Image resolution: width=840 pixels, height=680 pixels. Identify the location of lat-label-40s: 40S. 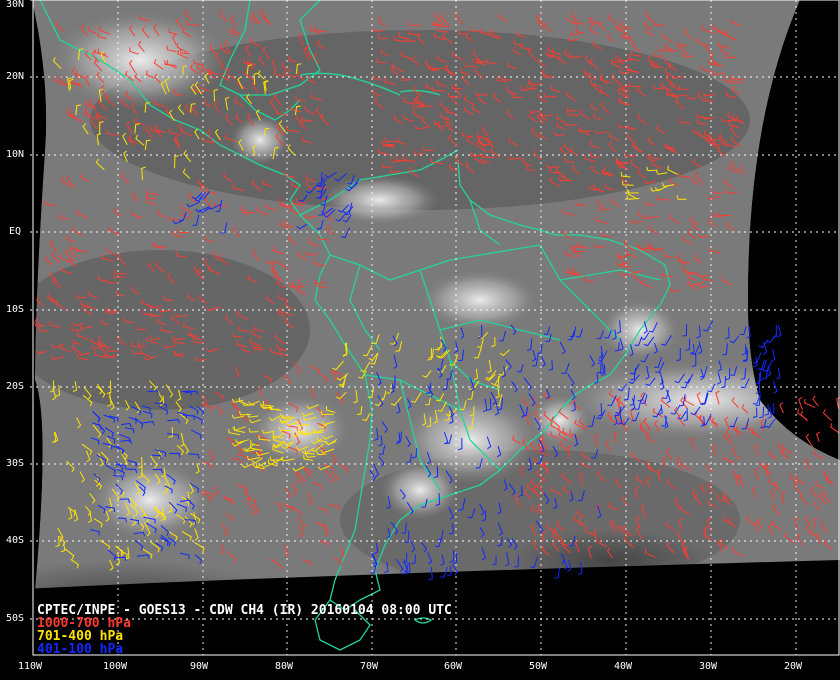
(15, 540).